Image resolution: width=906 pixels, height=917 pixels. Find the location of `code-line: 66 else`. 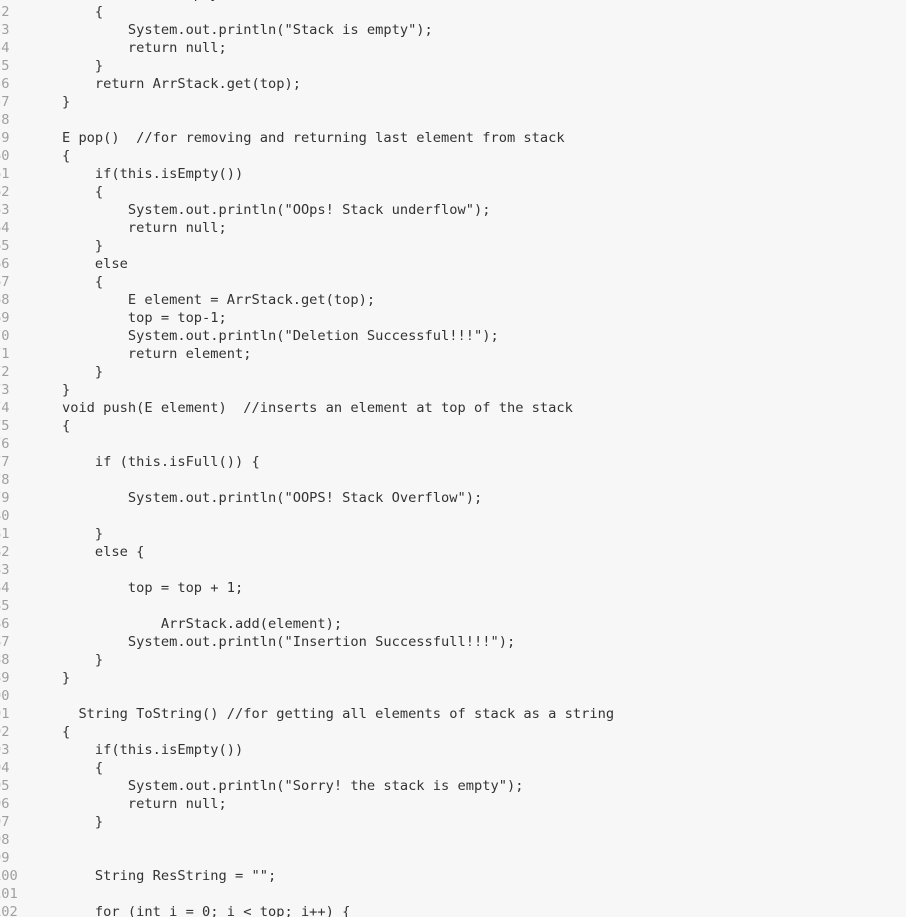

code-line: 66 else is located at coordinates (307, 264).